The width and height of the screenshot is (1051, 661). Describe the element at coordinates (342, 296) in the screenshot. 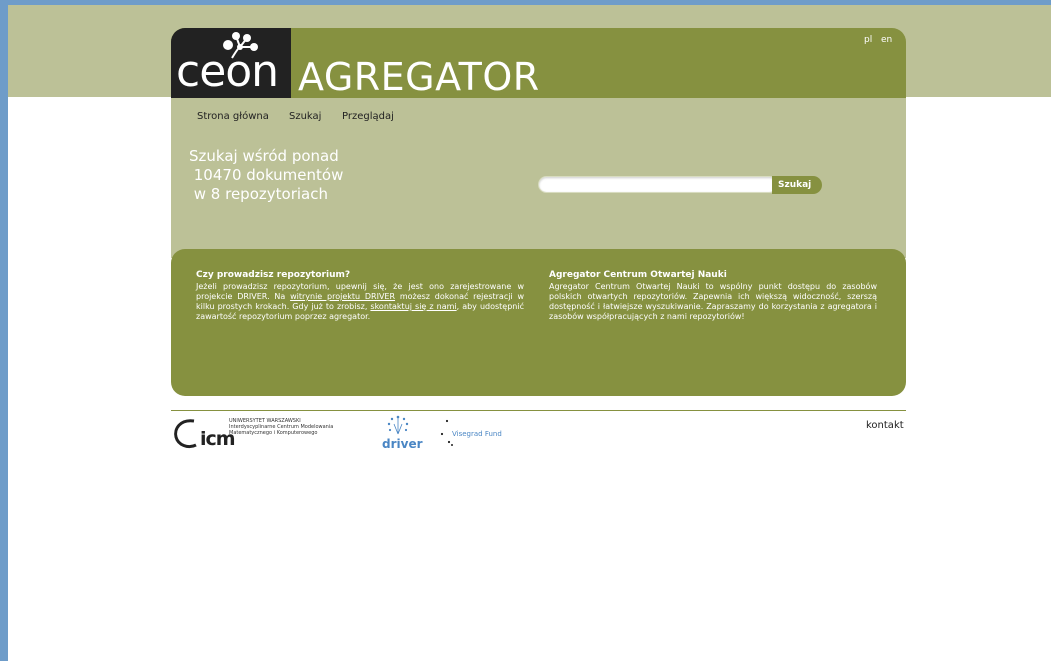

I see `driver-site-link: witrynie projektu DRIVER` at that location.